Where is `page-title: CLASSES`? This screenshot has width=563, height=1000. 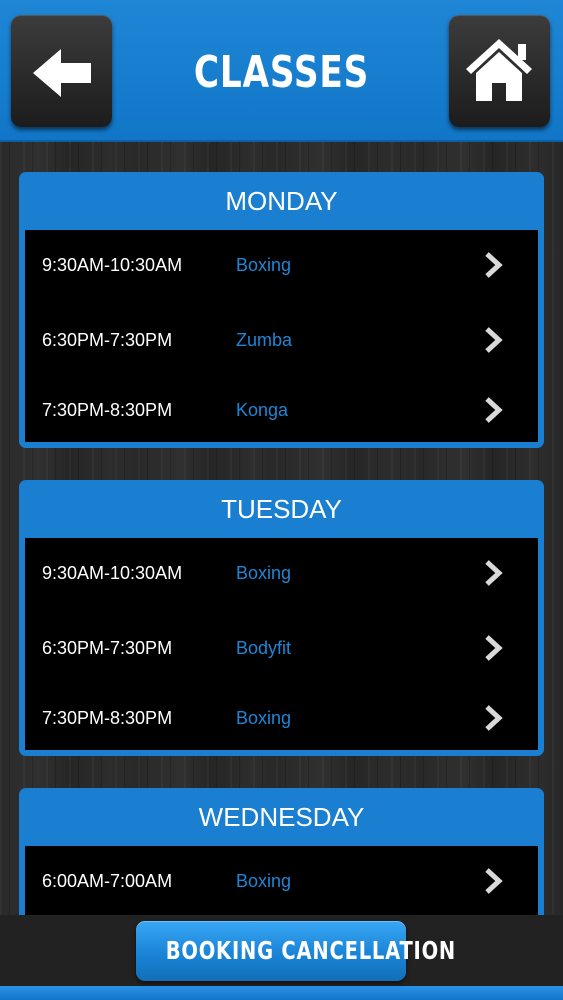 page-title: CLASSES is located at coordinates (281, 72).